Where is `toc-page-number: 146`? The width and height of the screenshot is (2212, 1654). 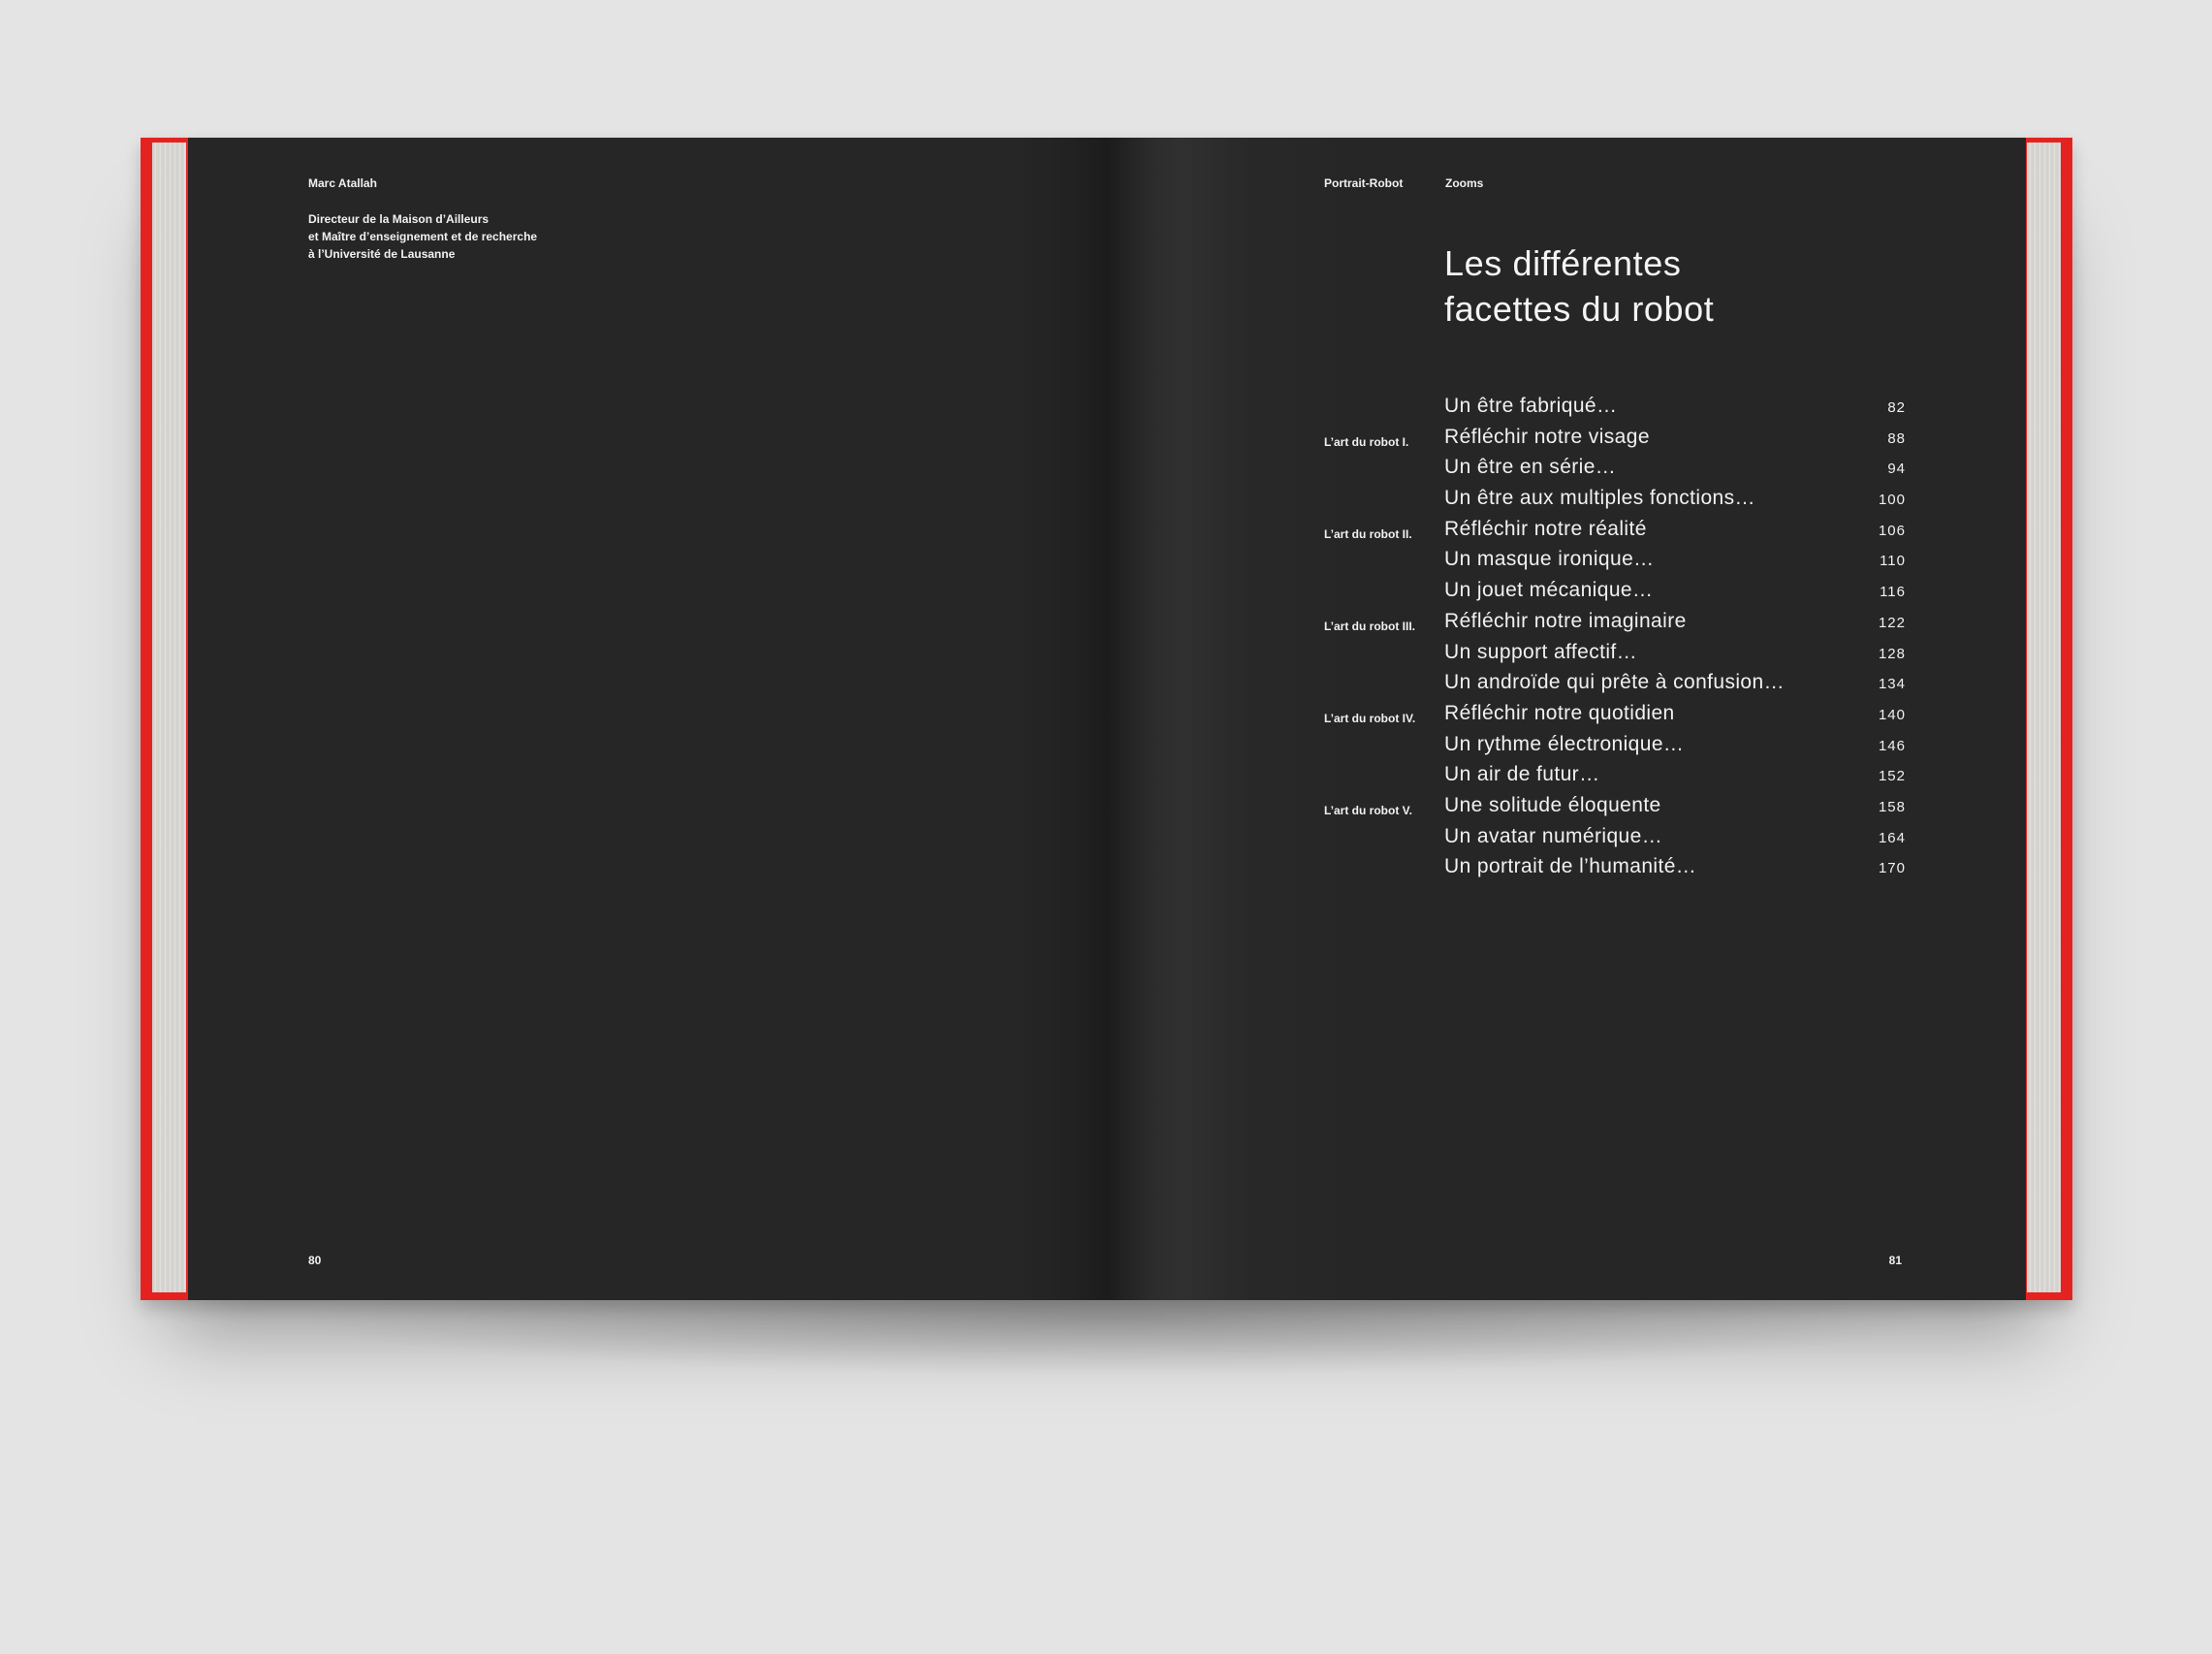
toc-page-number: 146 is located at coordinates (1892, 746).